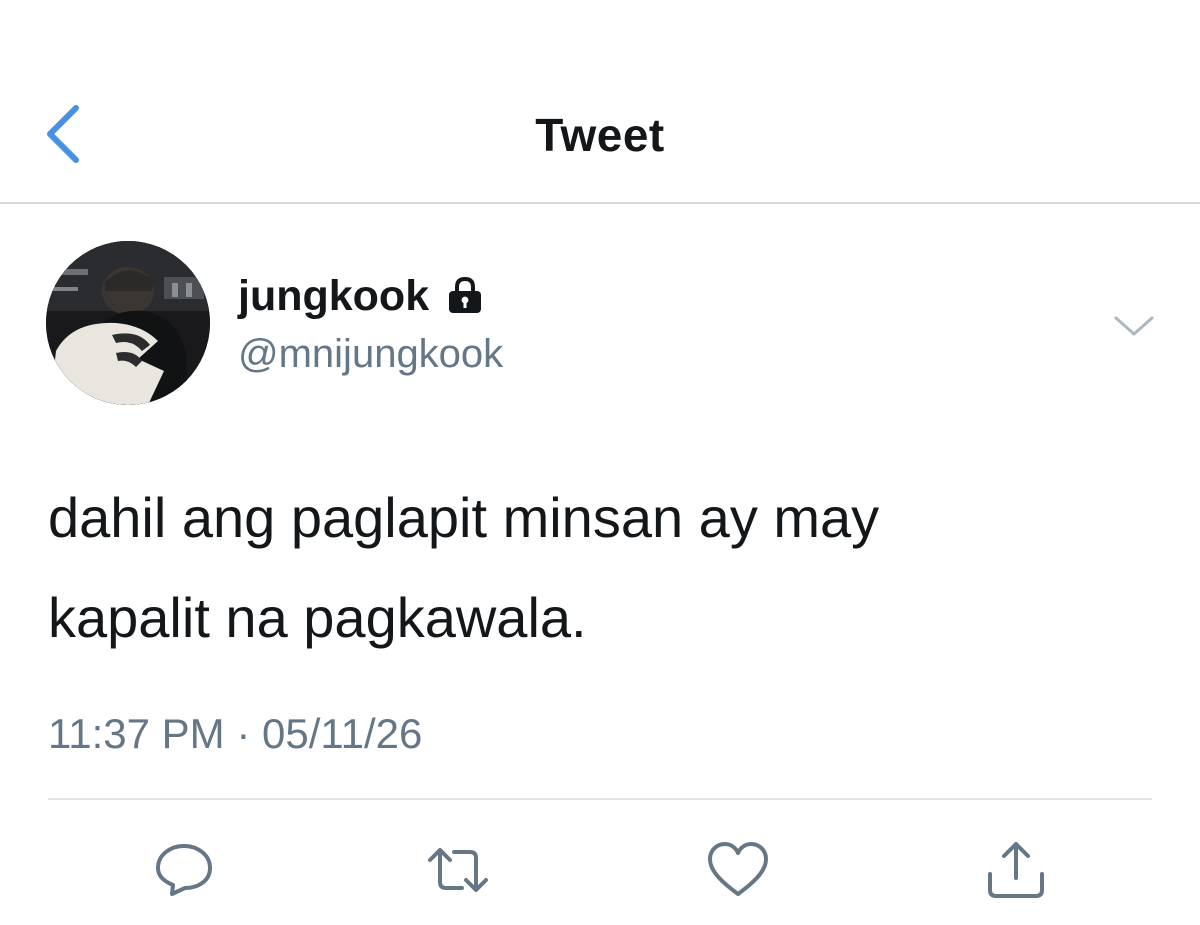  I want to click on author-name-row: jungkook, so click(362, 296).